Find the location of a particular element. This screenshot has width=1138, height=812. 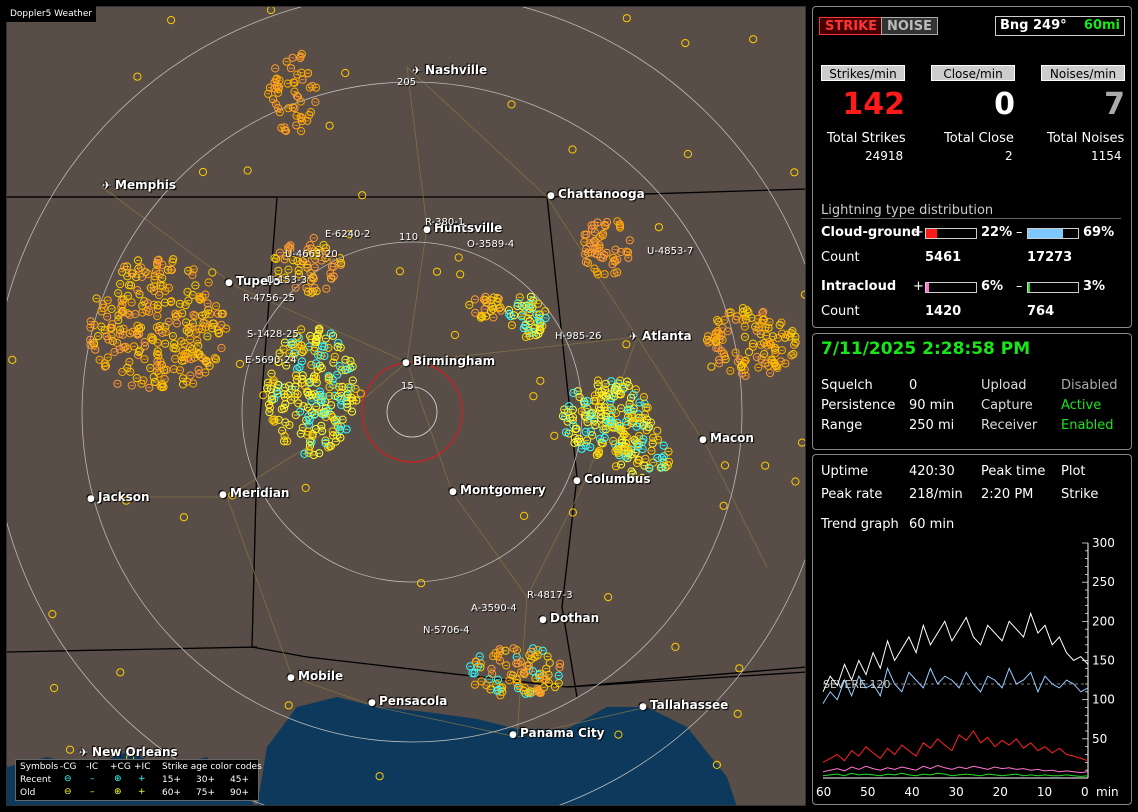

ic-negative-bar is located at coordinates (1053, 287).